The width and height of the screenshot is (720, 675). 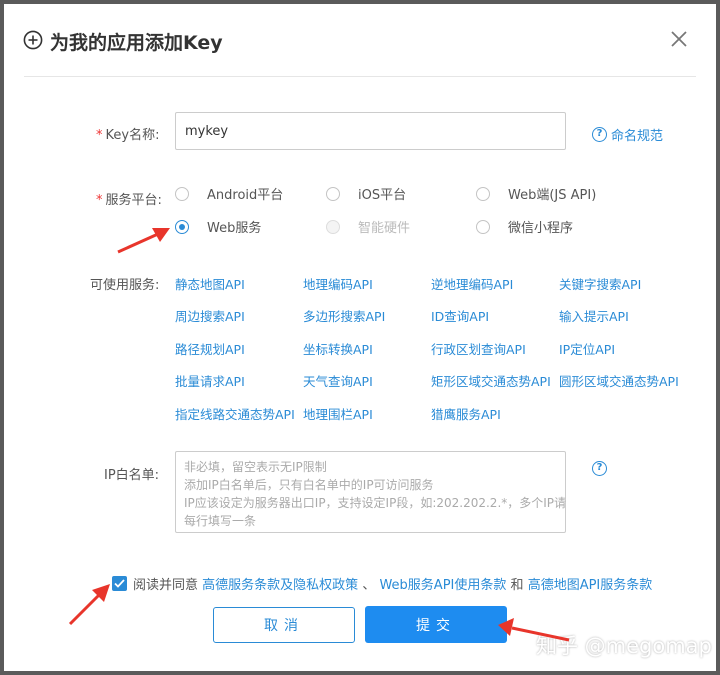 I want to click on cancel-button: 取消, so click(x=284, y=625).